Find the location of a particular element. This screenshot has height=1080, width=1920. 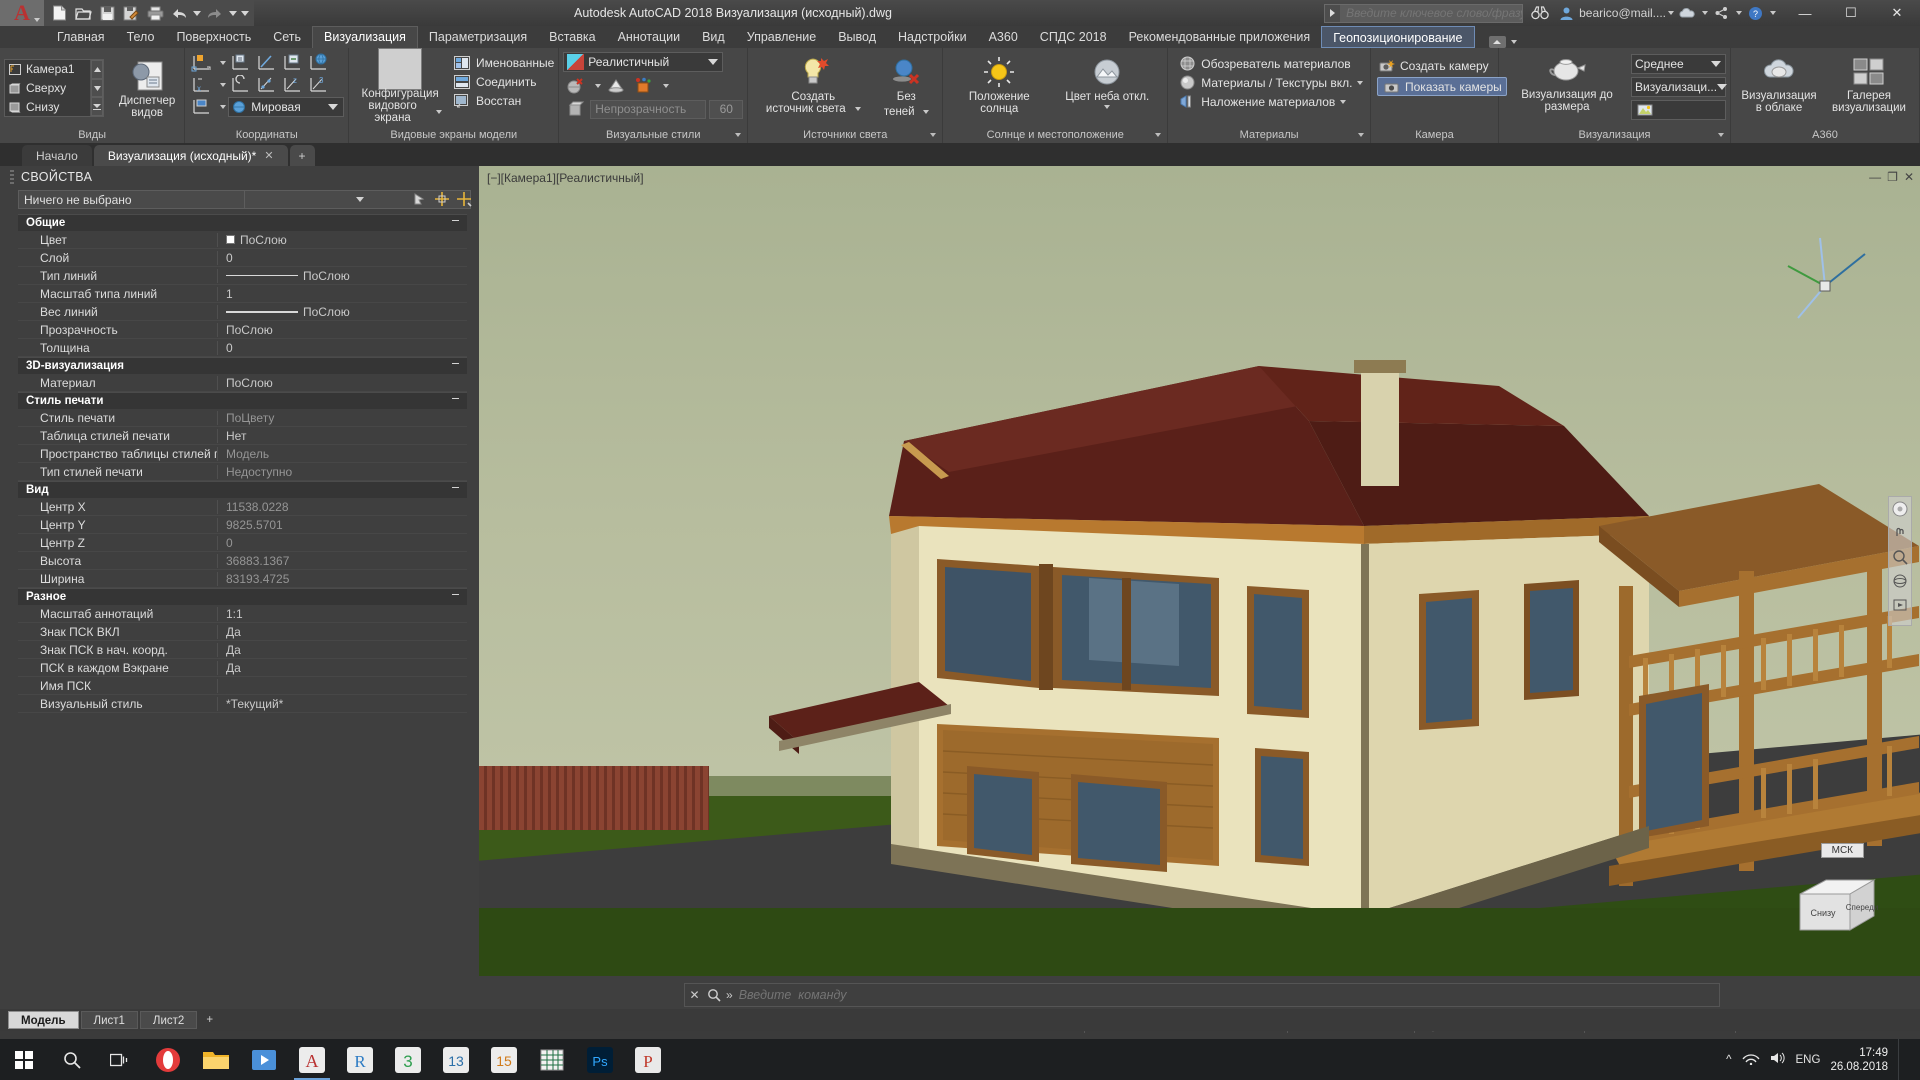

viewport-close-button: ✕ is located at coordinates (1909, 177).